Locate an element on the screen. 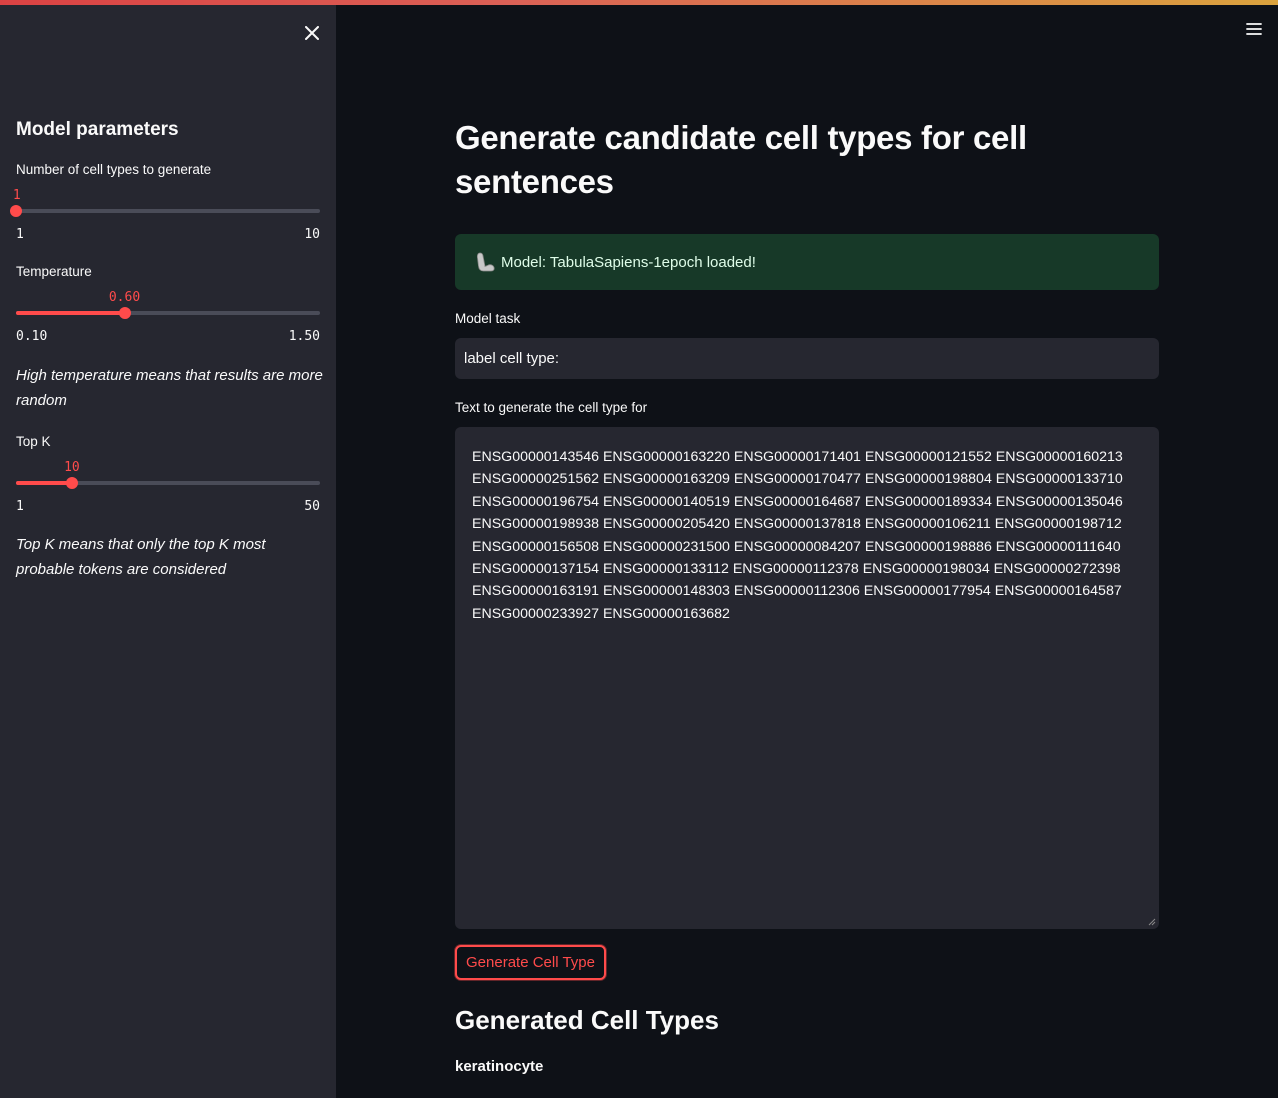  top-k-label: Top K is located at coordinates (33, 441).